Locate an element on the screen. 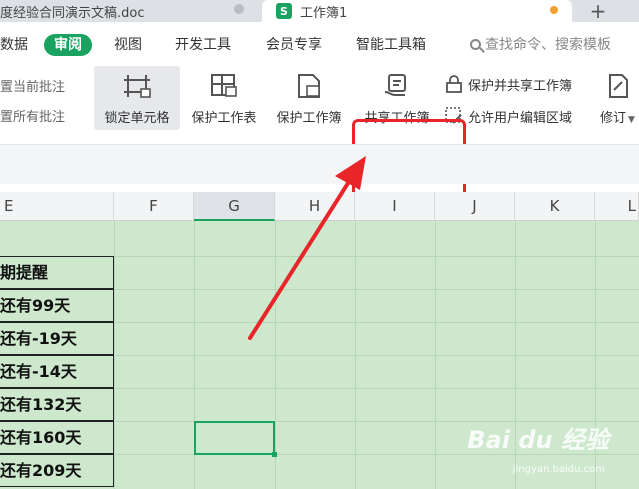 Image resolution: width=639 pixels, height=489 pixels. baidu-watermark-logo: Bai du 经验 is located at coordinates (538, 440).